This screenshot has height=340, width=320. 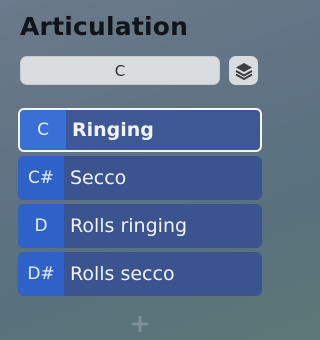 What do you see at coordinates (41, 274) in the screenshot?
I see `articulation-key: D#` at bounding box center [41, 274].